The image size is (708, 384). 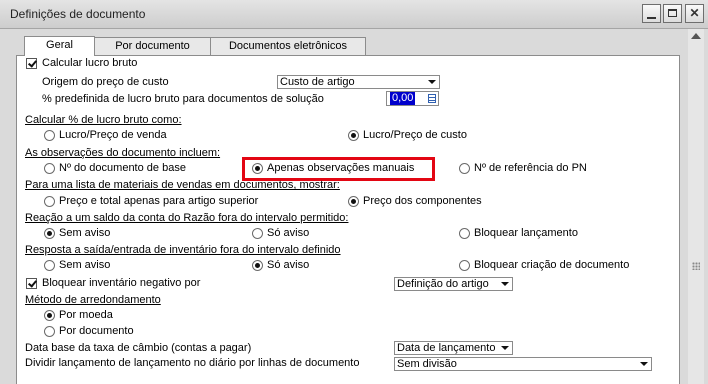 What do you see at coordinates (59, 46) in the screenshot?
I see `tab-general: Geral` at bounding box center [59, 46].